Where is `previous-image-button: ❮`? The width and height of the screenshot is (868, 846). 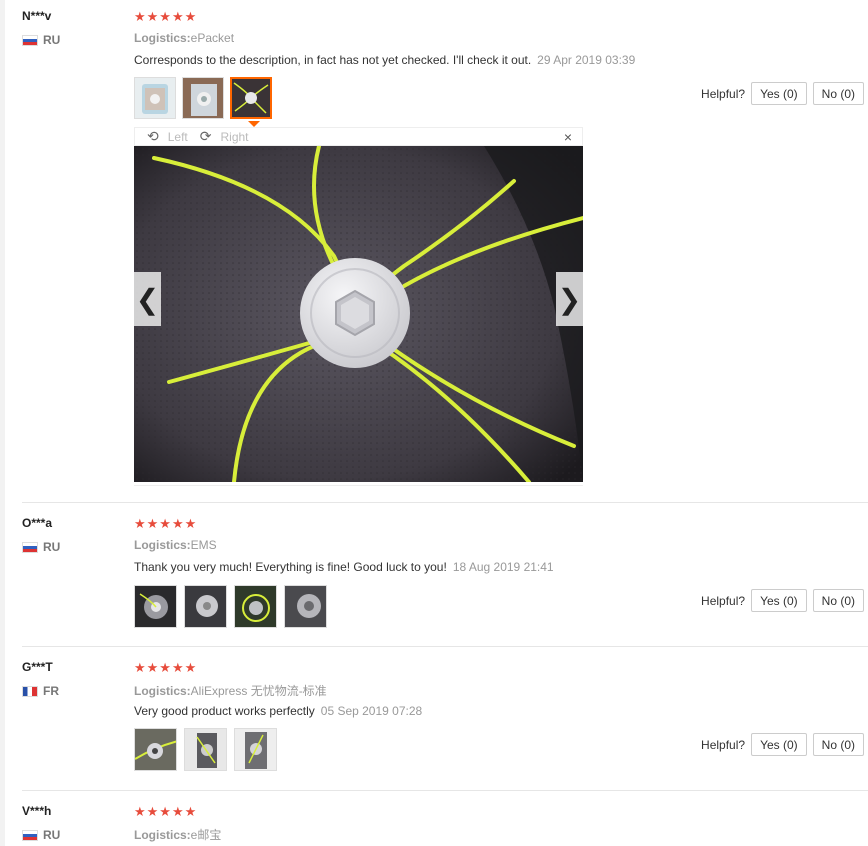 previous-image-button: ❮ is located at coordinates (147, 299).